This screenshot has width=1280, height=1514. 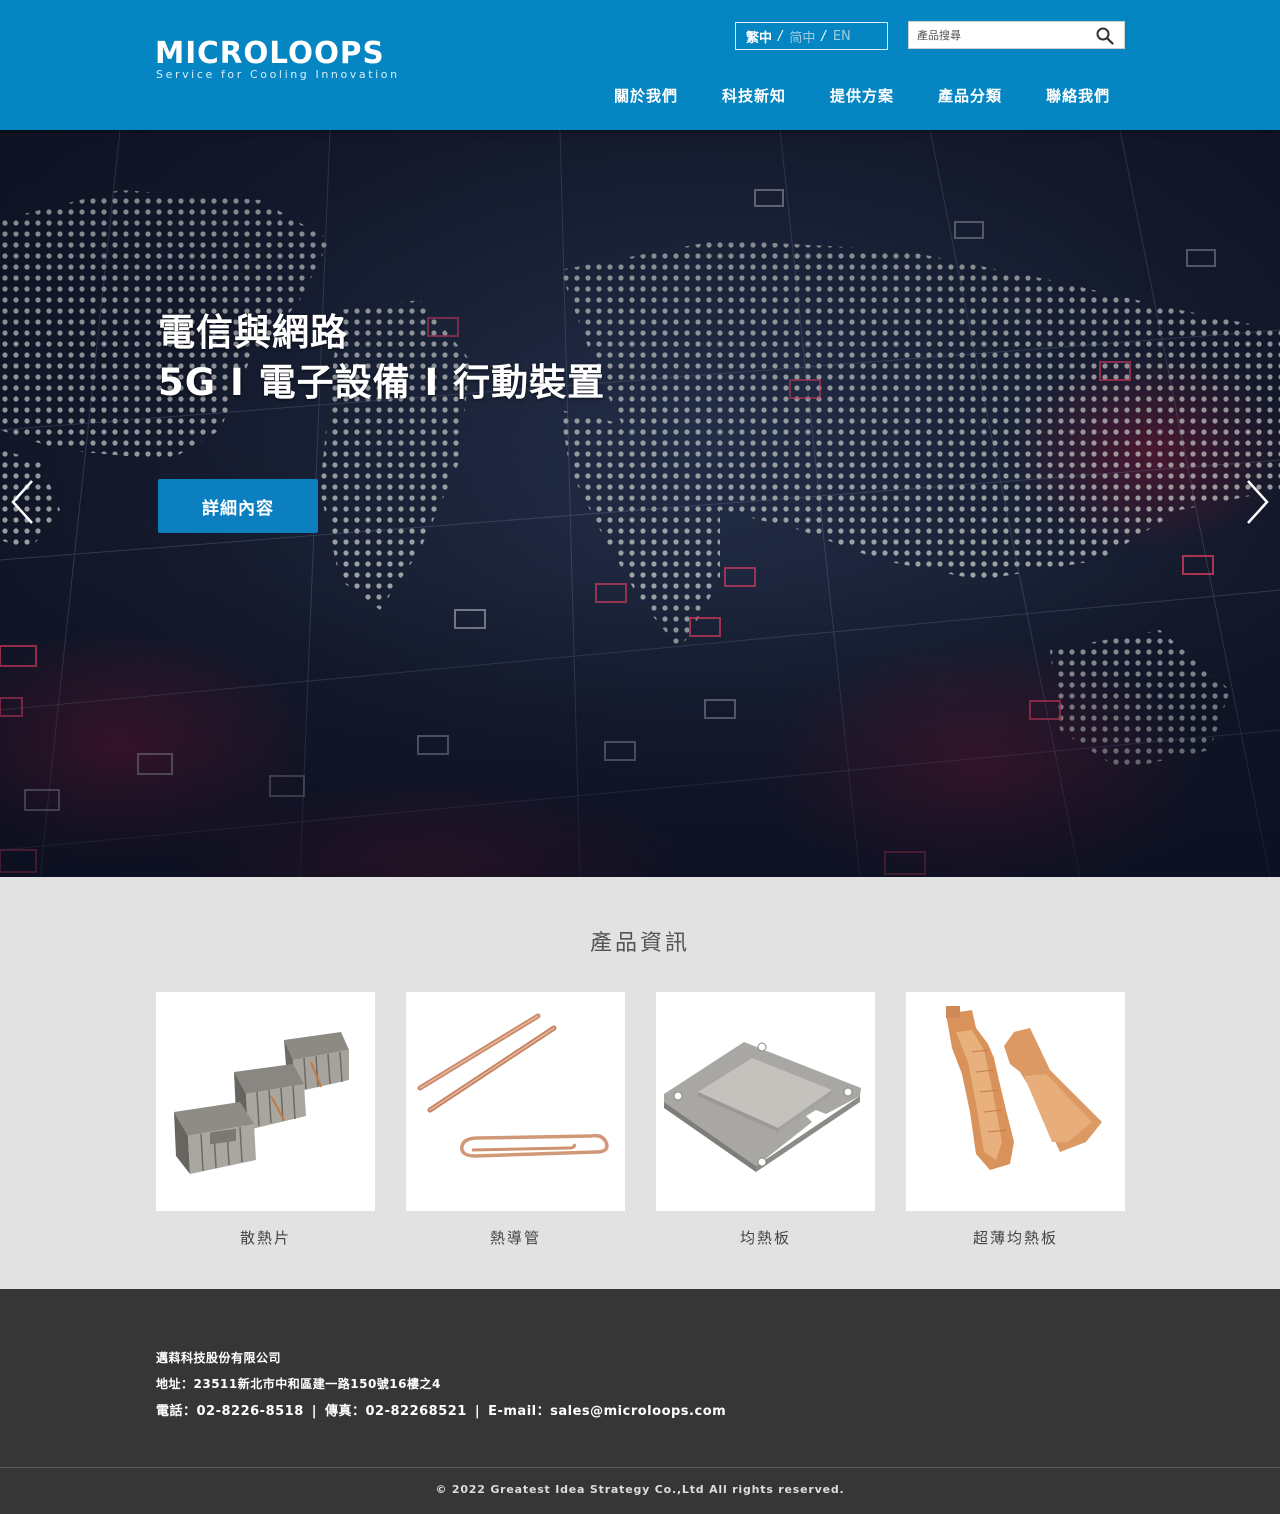 What do you see at coordinates (265, 1101) in the screenshot?
I see `product-image-heatsink` at bounding box center [265, 1101].